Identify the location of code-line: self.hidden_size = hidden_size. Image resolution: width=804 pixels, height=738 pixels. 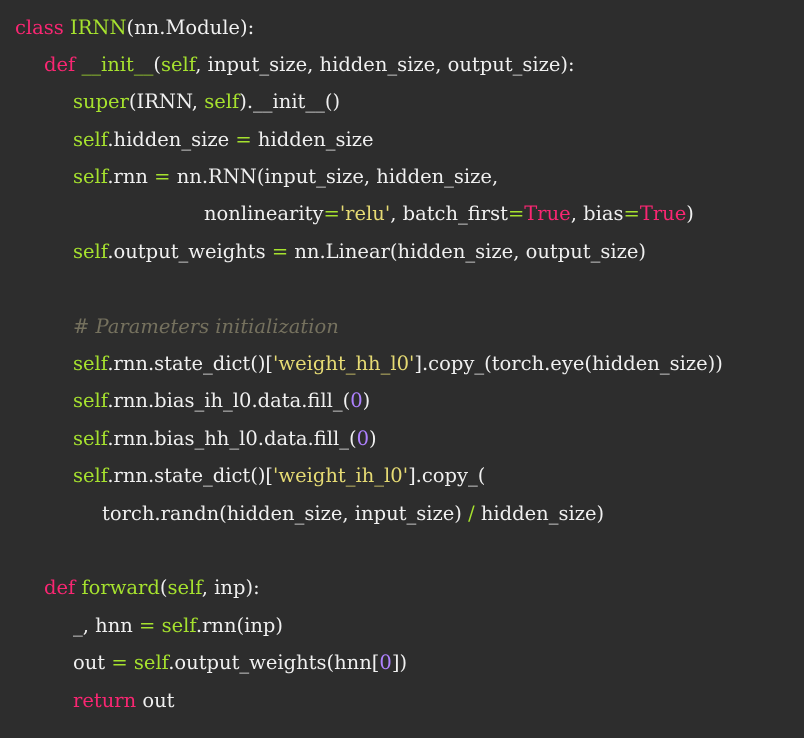
(223, 140).